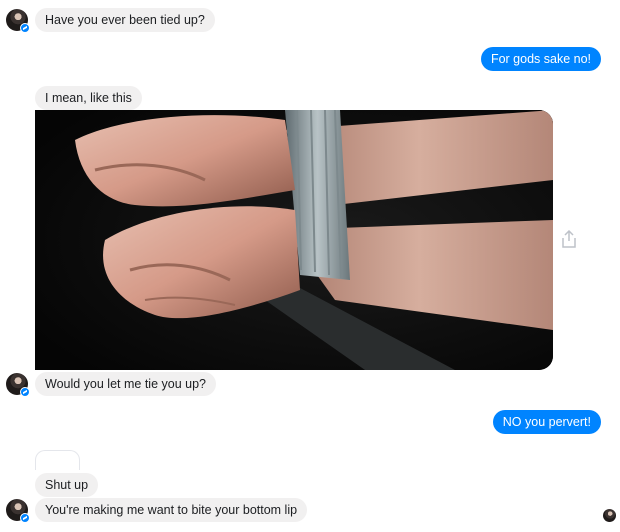 The width and height of the screenshot is (620, 532). Describe the element at coordinates (546, 422) in the screenshot. I see `message-bubble-outgoing: NO you pervert!` at that location.